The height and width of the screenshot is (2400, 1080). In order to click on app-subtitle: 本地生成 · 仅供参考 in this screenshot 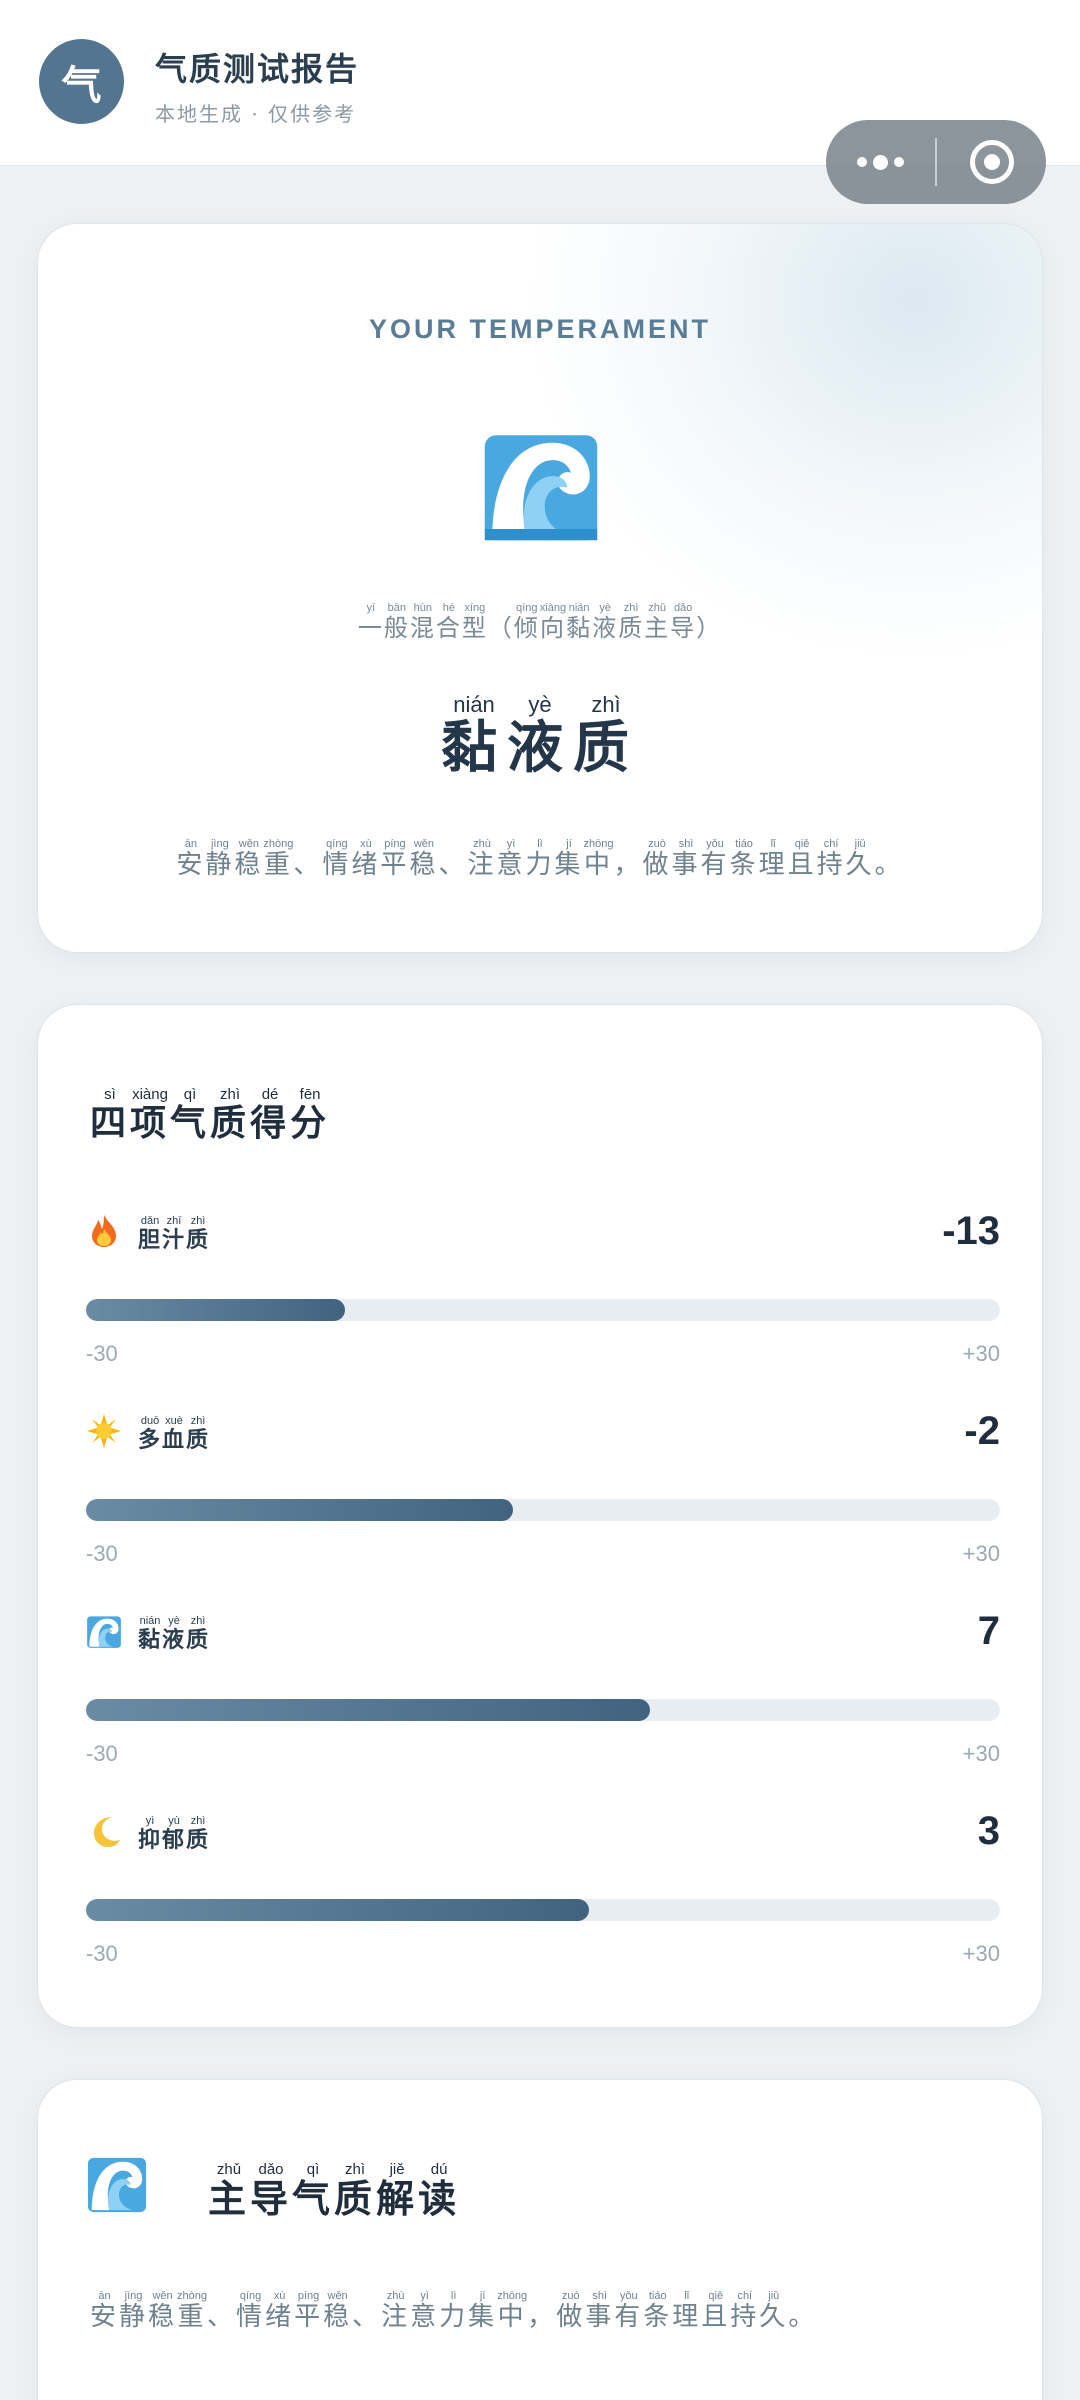, I will do `click(256, 114)`.